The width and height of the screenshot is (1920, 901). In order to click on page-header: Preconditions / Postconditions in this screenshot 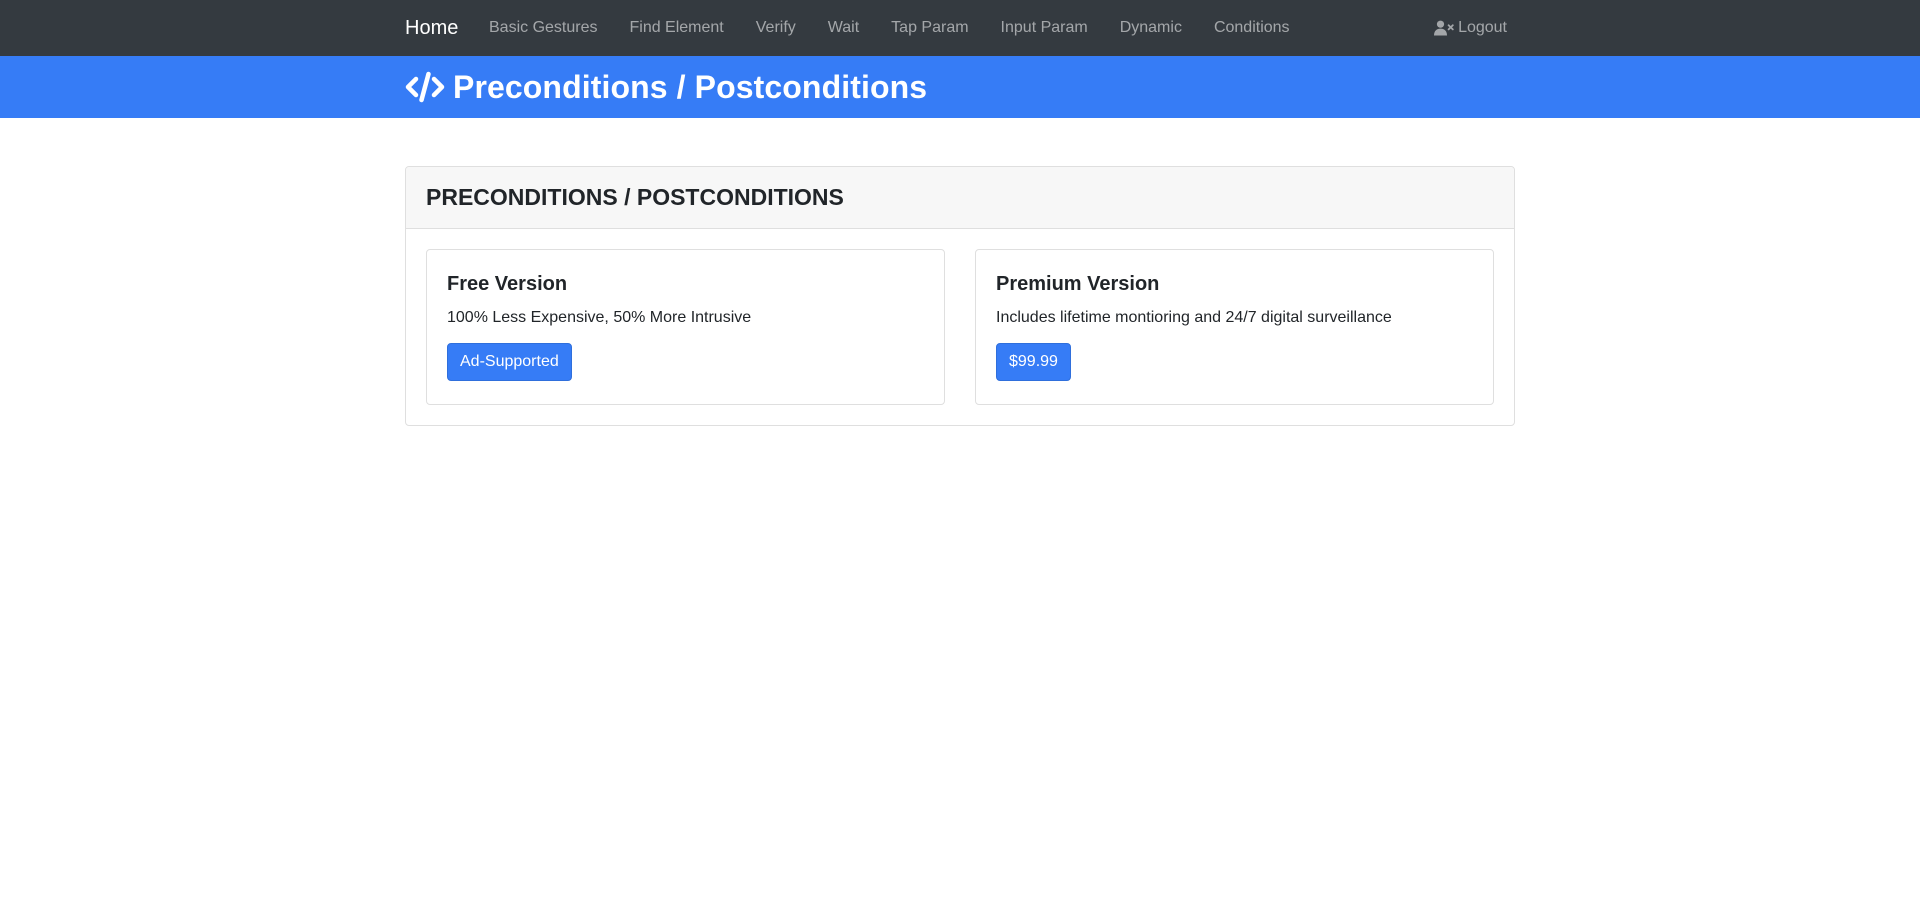, I will do `click(960, 87)`.